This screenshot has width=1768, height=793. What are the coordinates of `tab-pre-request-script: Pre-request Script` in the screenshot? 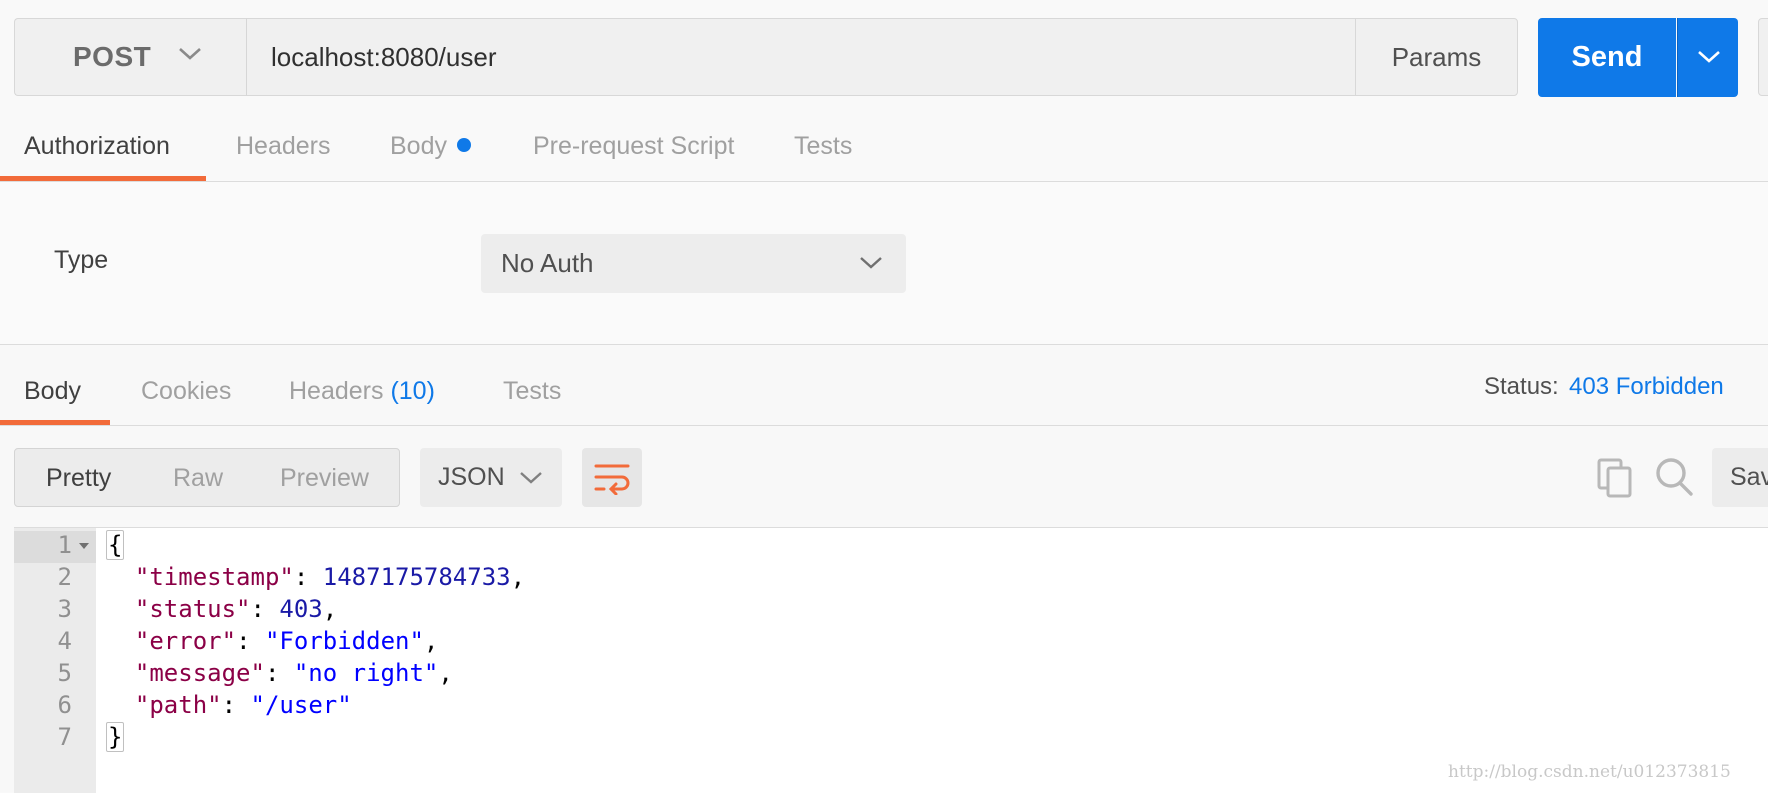 It's located at (633, 146).